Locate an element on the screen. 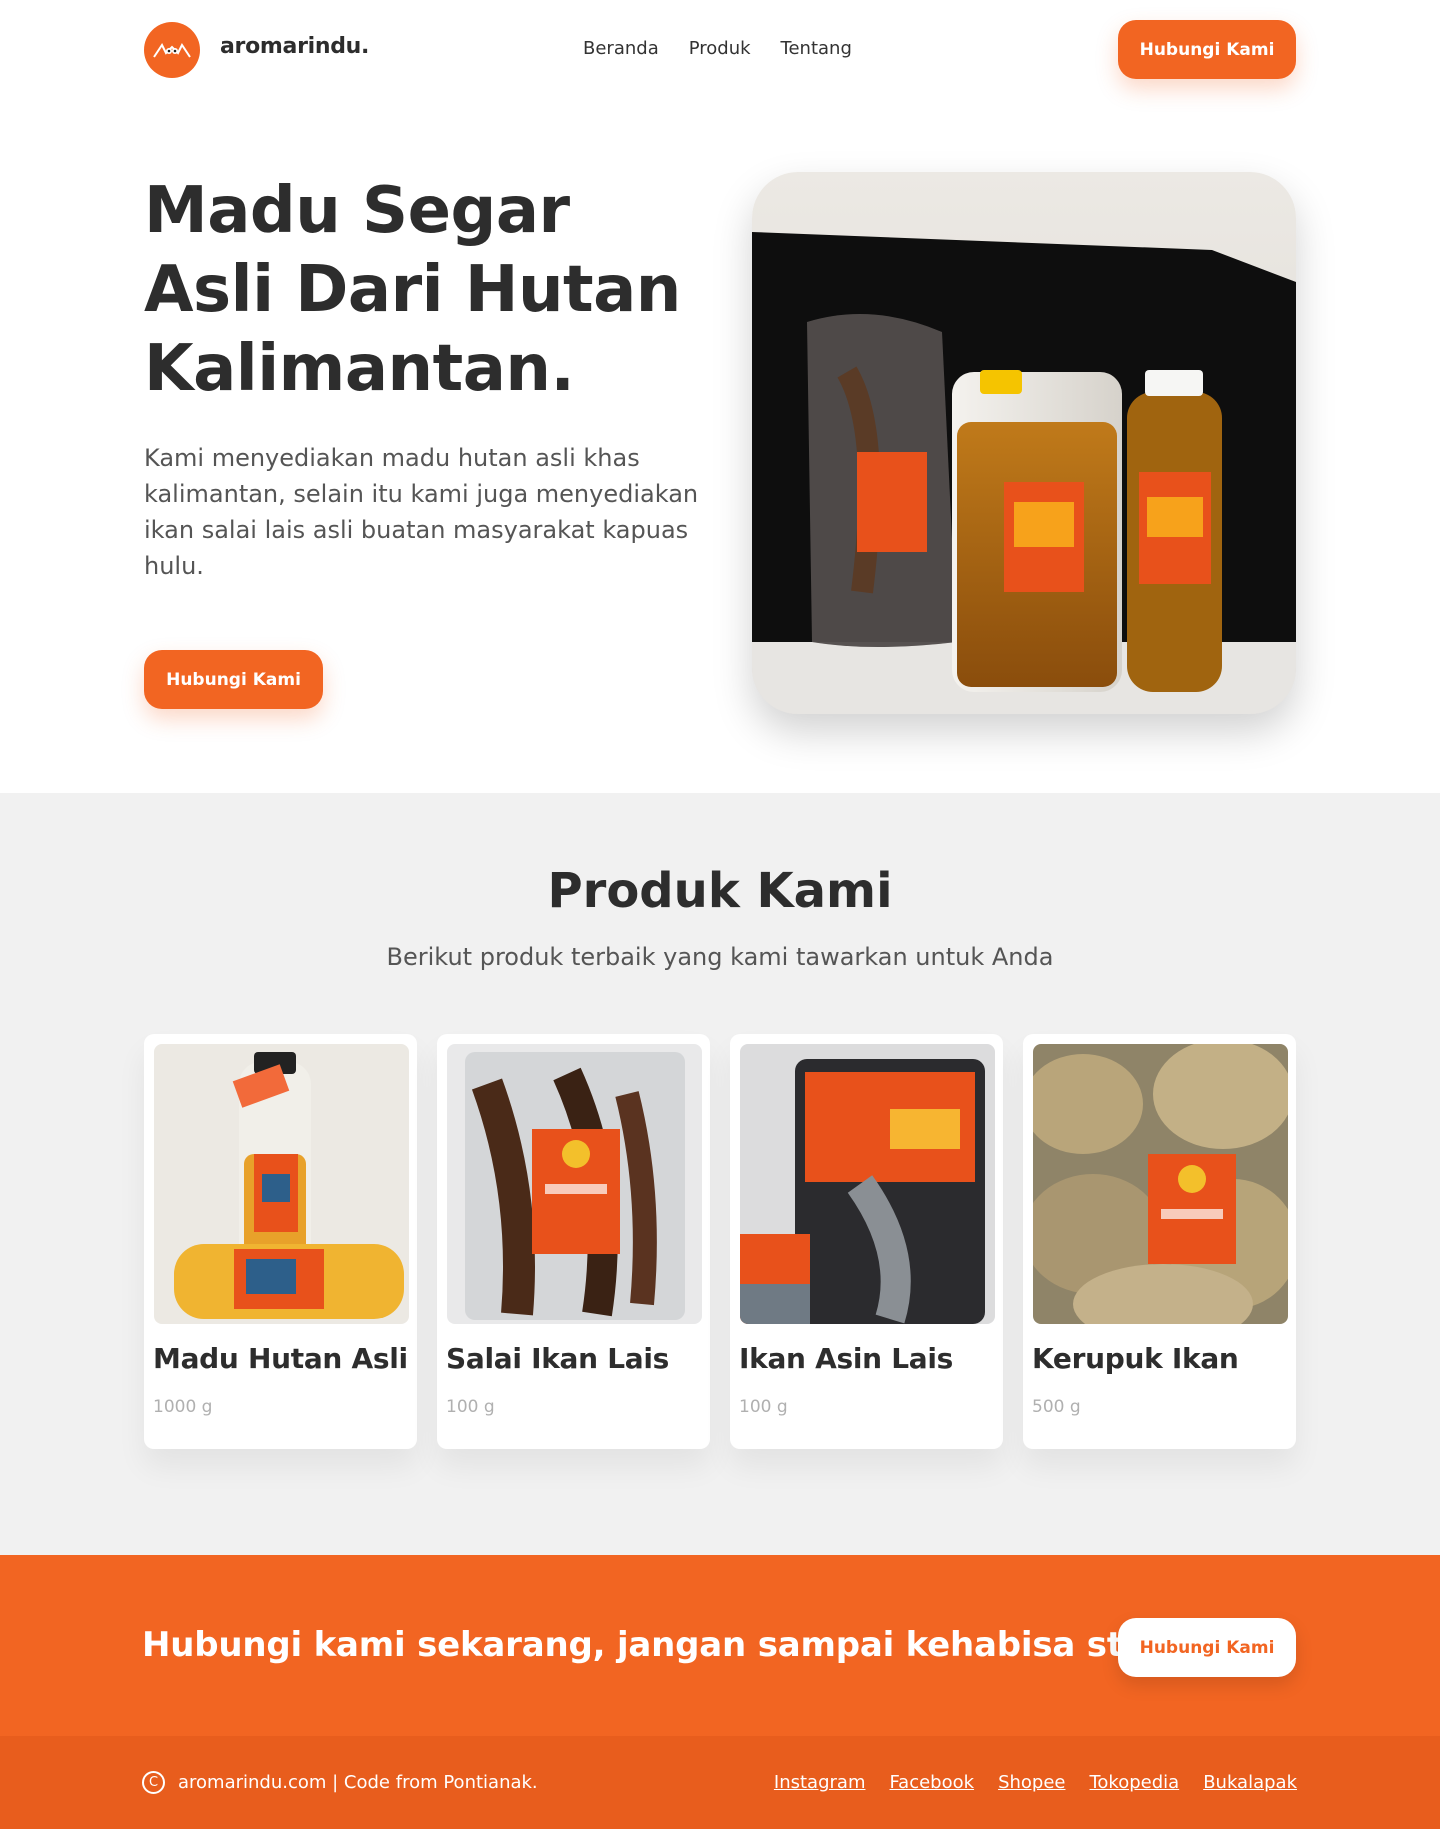 The width and height of the screenshot is (1440, 1829). product-card: Kerupuk Ikan 500 g is located at coordinates (1159, 1241).